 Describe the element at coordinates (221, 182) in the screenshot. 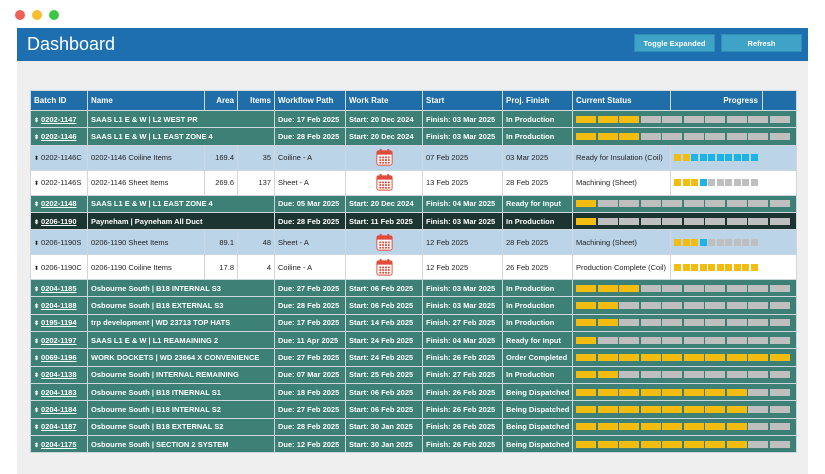

I see `area-cell: 269.6` at that location.